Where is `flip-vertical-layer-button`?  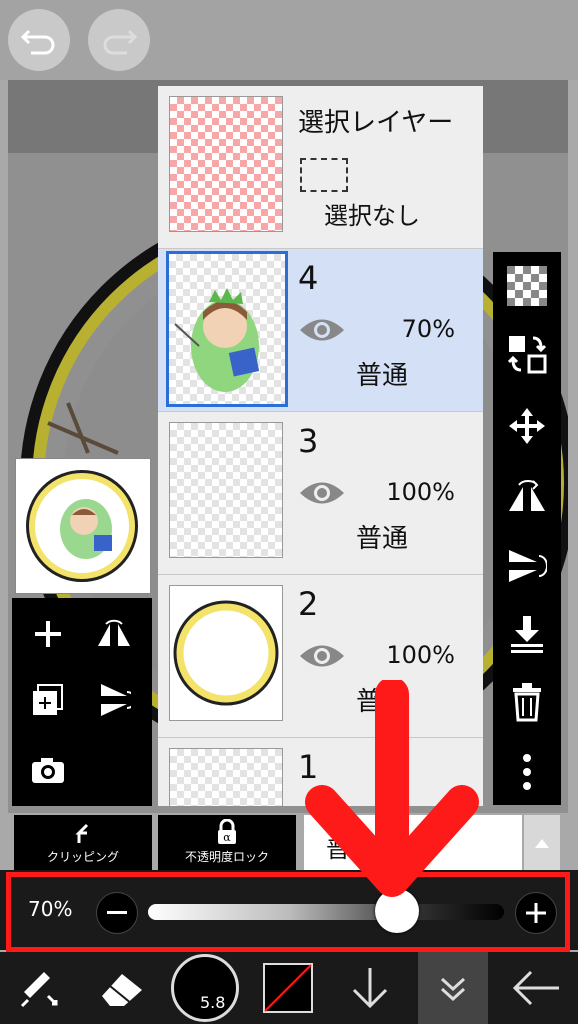 flip-vertical-layer-button is located at coordinates (527, 566).